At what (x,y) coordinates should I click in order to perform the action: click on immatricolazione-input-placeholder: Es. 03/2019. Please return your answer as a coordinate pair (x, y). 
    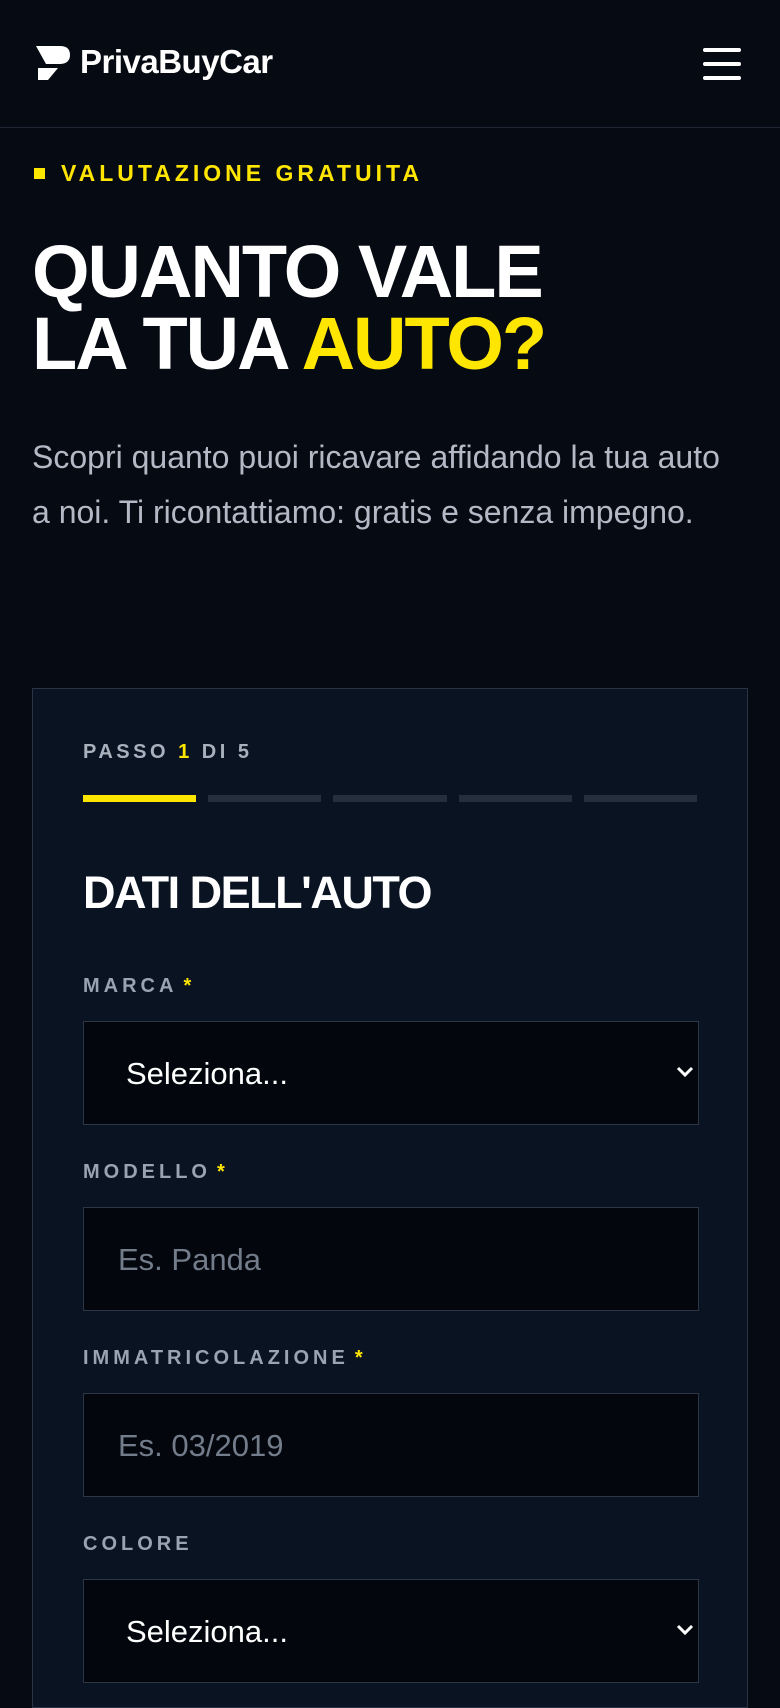
    Looking at the image, I should click on (201, 1445).